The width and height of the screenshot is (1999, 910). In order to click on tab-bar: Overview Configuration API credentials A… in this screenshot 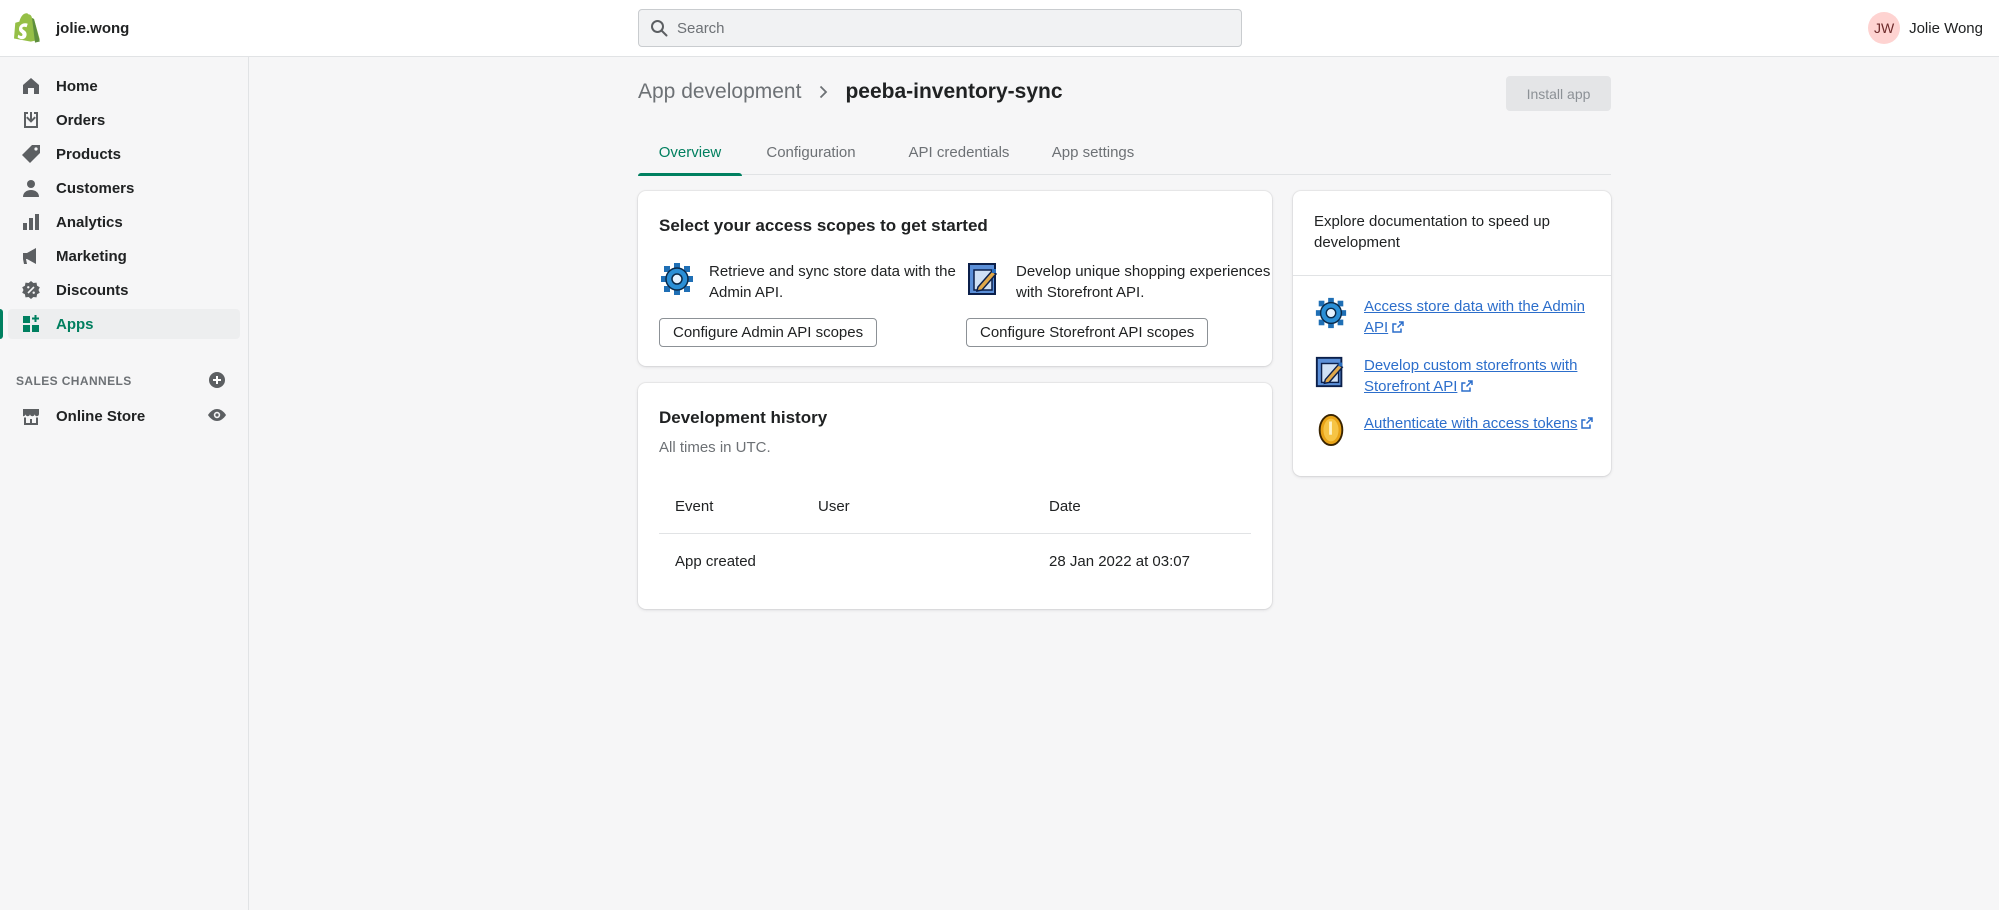, I will do `click(1124, 152)`.